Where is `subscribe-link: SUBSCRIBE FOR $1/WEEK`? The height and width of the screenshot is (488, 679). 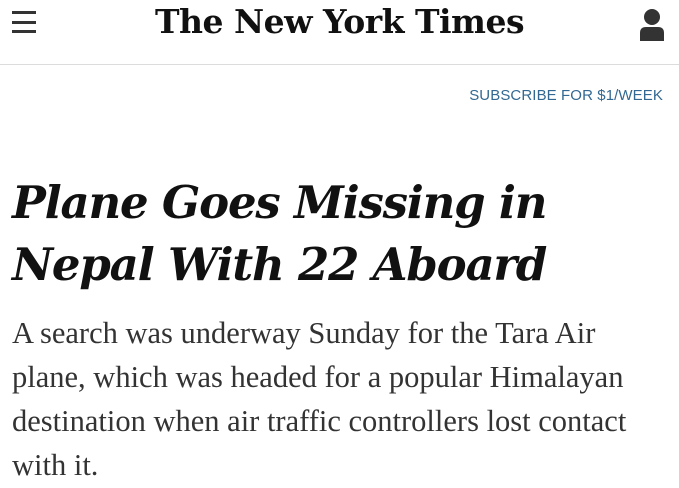
subscribe-link: SUBSCRIBE FOR $1/WEEK is located at coordinates (566, 95).